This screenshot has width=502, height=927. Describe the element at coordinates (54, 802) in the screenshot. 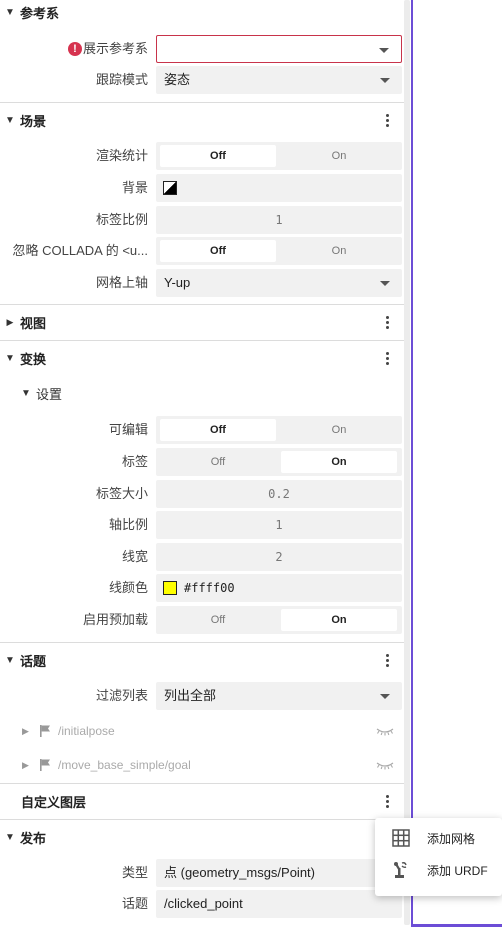

I see `section-title-custom-layers: 自定义图层` at that location.